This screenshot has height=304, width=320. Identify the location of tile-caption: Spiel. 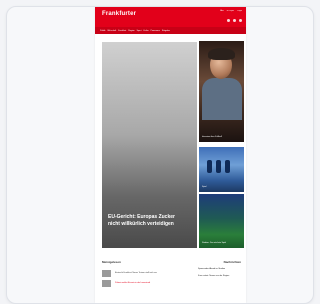
(221, 187).